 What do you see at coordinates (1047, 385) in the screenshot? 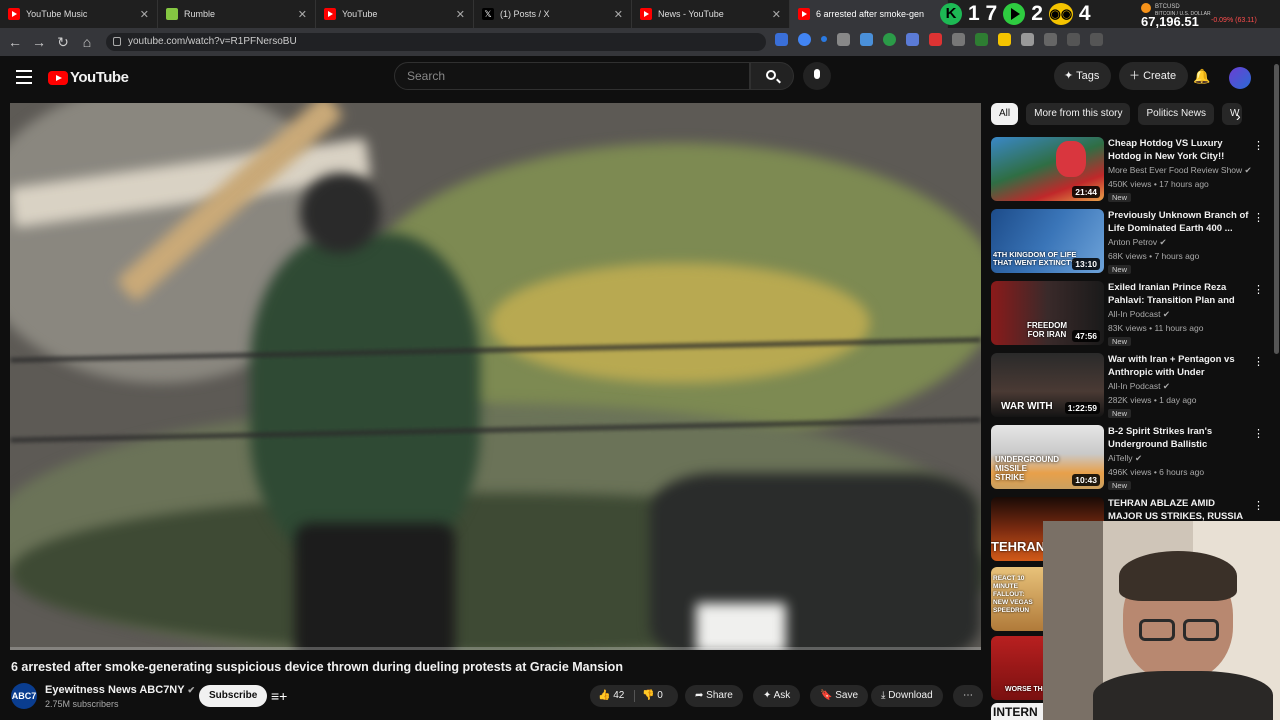
I see `video-thumbnail: WAR WITH 1:22:59` at bounding box center [1047, 385].